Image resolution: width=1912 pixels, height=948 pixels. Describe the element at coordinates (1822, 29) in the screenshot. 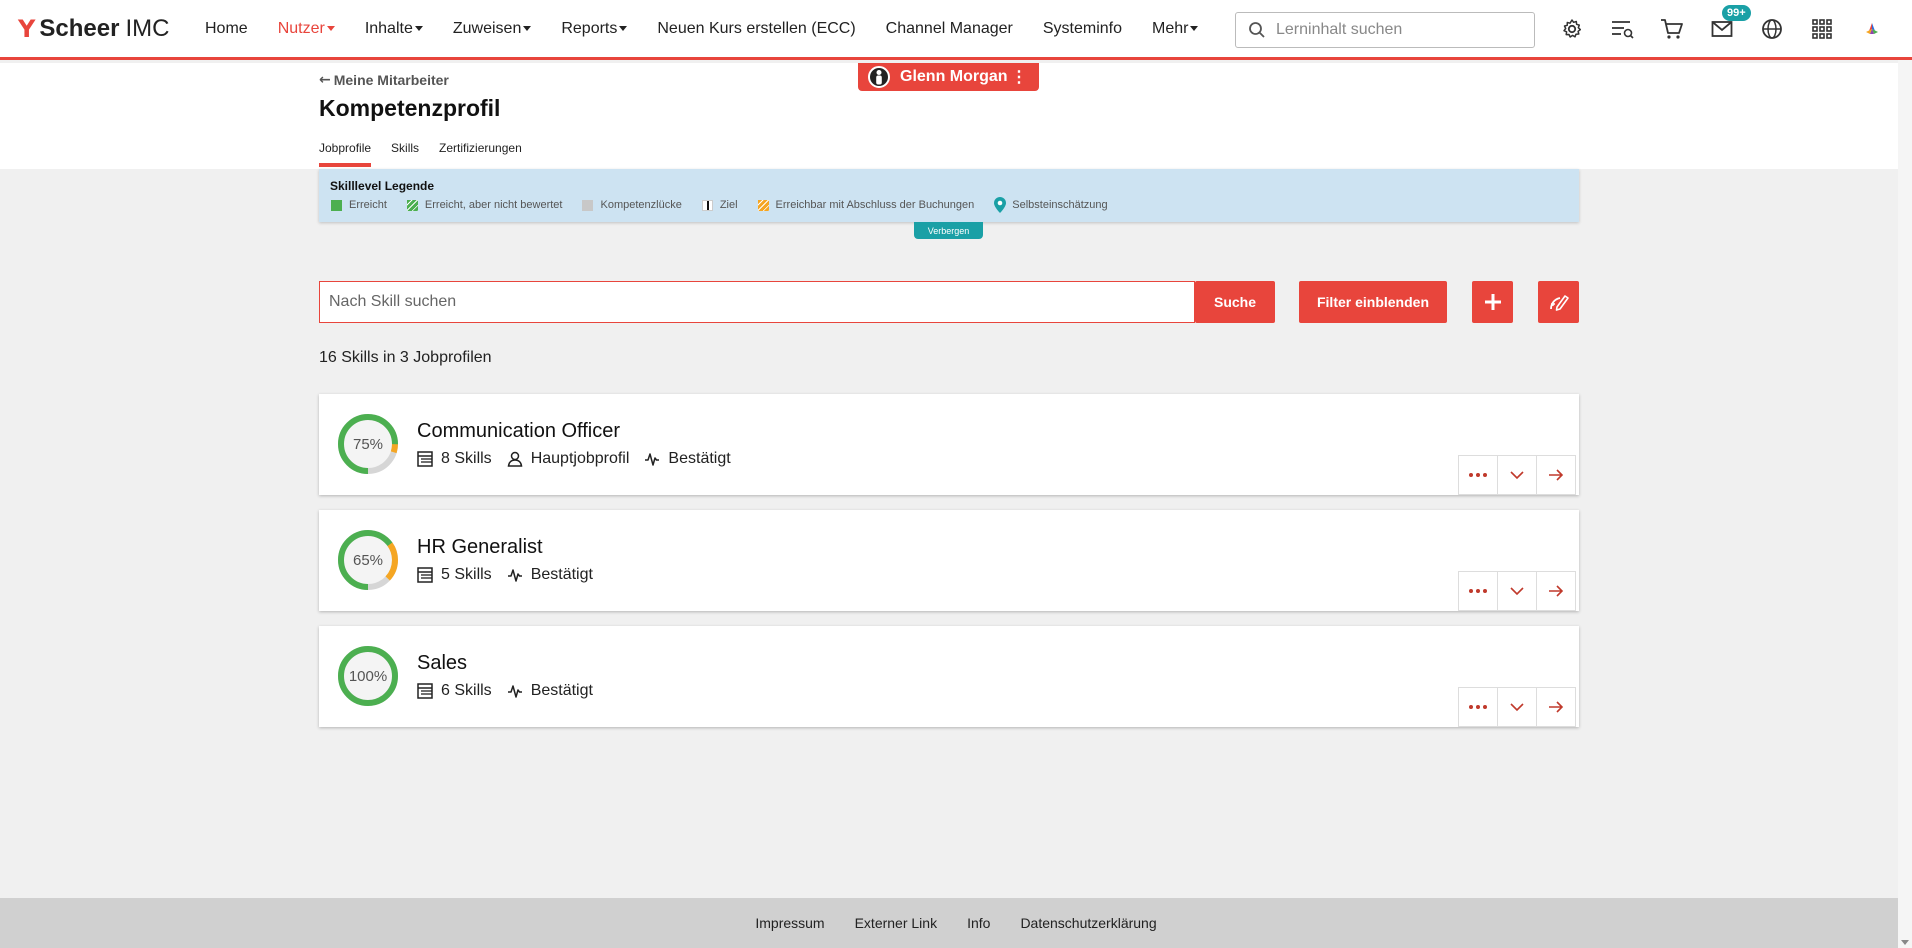

I see `apps-grid-icon` at that location.